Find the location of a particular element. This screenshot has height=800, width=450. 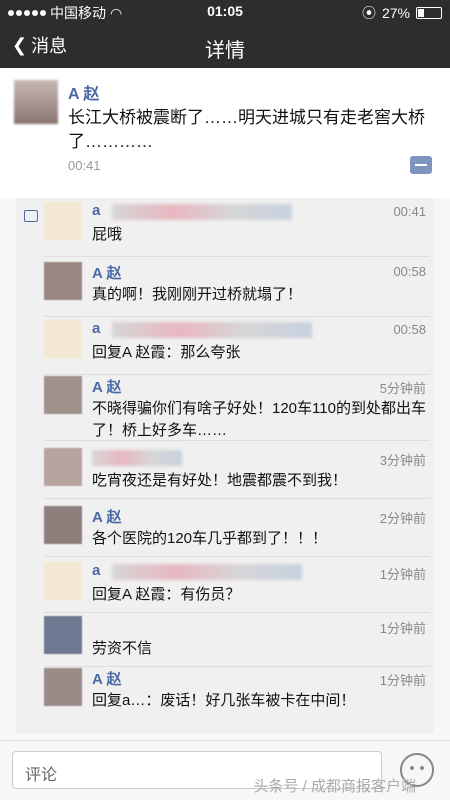

comment-time: 00:41 is located at coordinates (409, 211).